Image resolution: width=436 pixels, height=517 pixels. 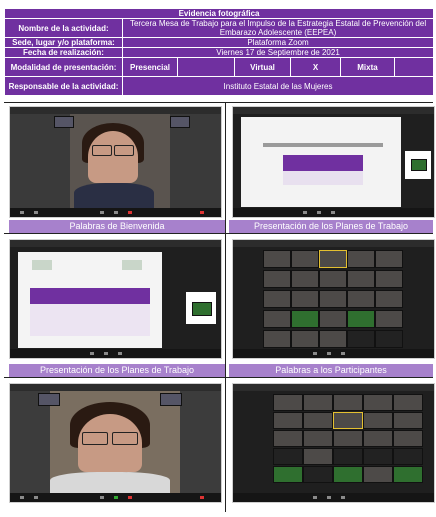 What do you see at coordinates (117, 226) in the screenshot?
I see `caption-welcome: Palabras de Bienvenida` at bounding box center [117, 226].